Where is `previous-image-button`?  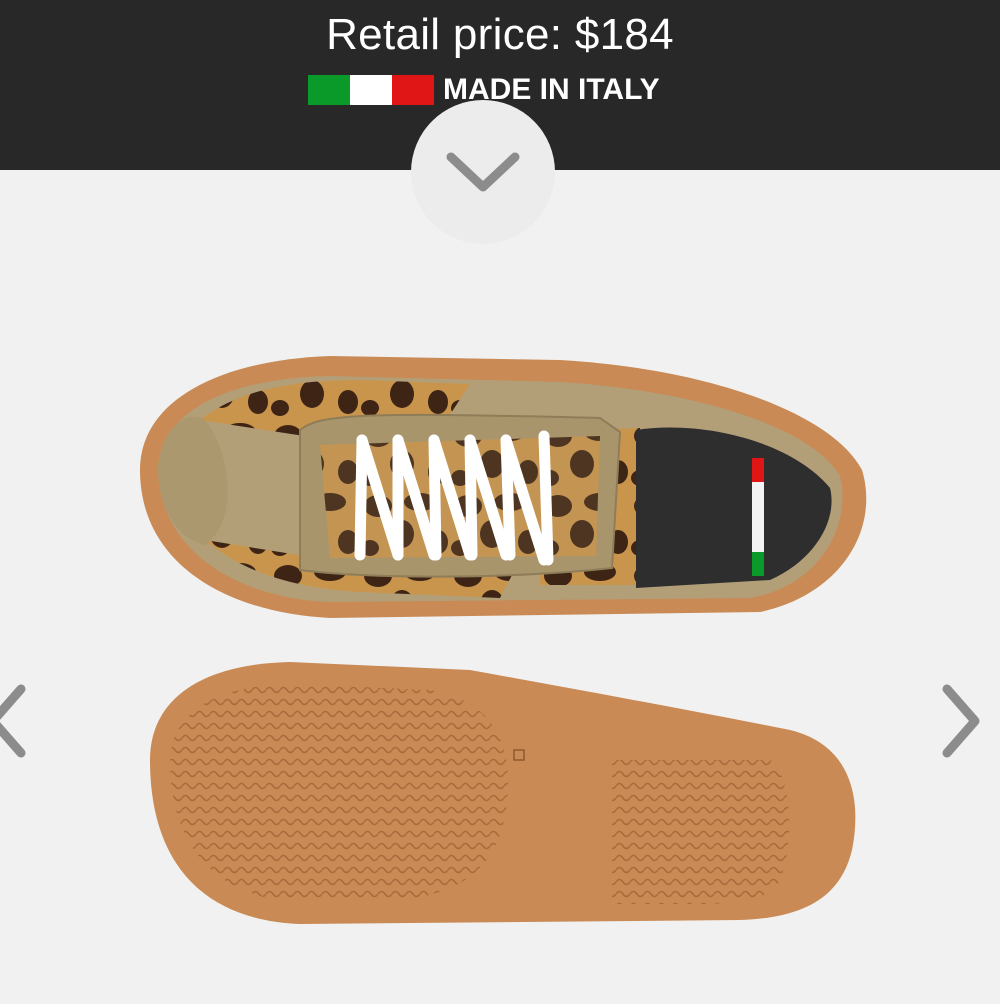
previous-image-button is located at coordinates (19, 721).